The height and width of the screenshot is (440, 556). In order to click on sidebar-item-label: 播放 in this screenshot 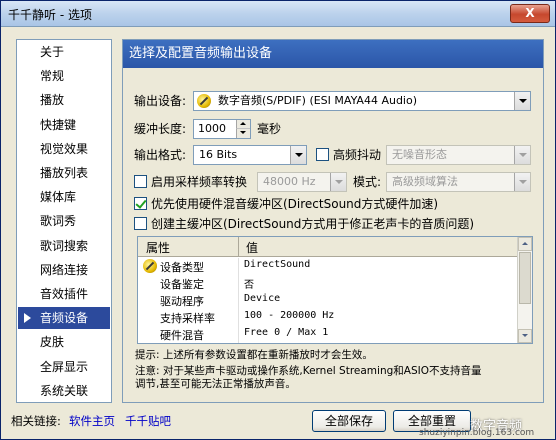, I will do `click(52, 100)`.